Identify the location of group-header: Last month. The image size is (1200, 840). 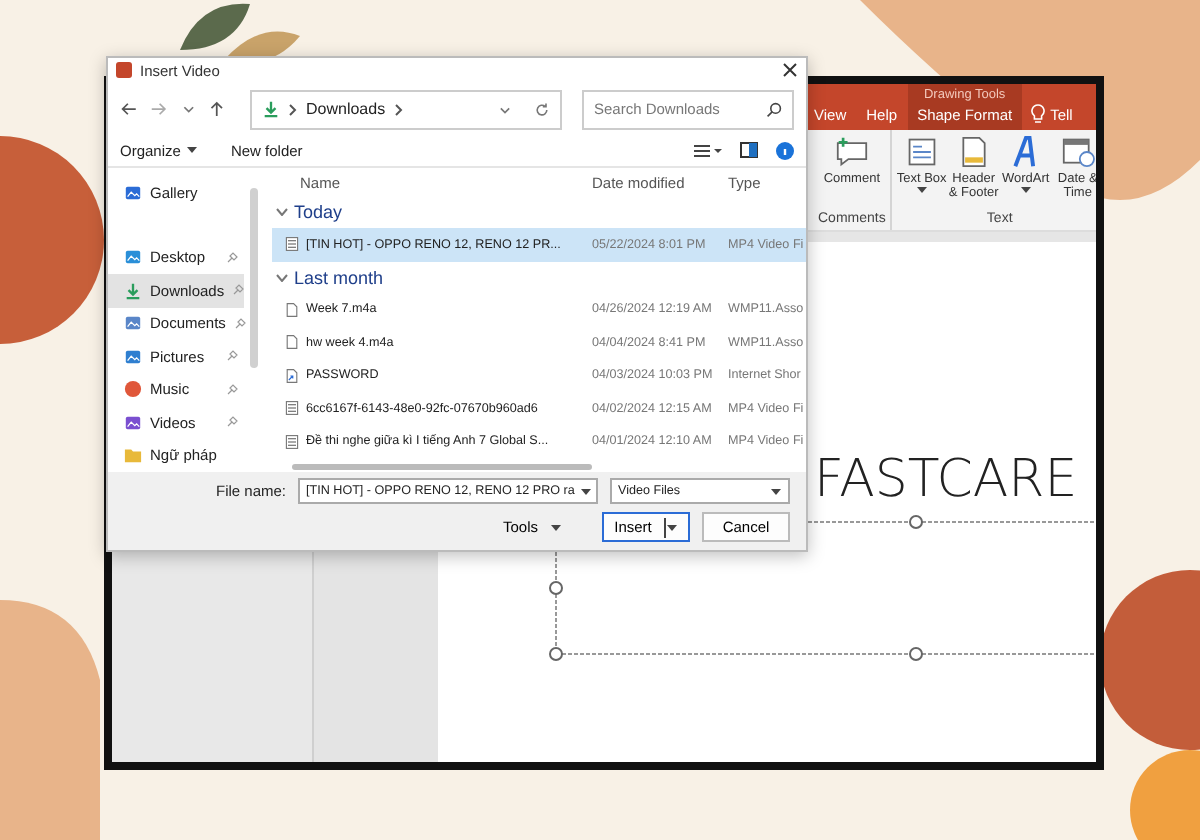
(539, 277).